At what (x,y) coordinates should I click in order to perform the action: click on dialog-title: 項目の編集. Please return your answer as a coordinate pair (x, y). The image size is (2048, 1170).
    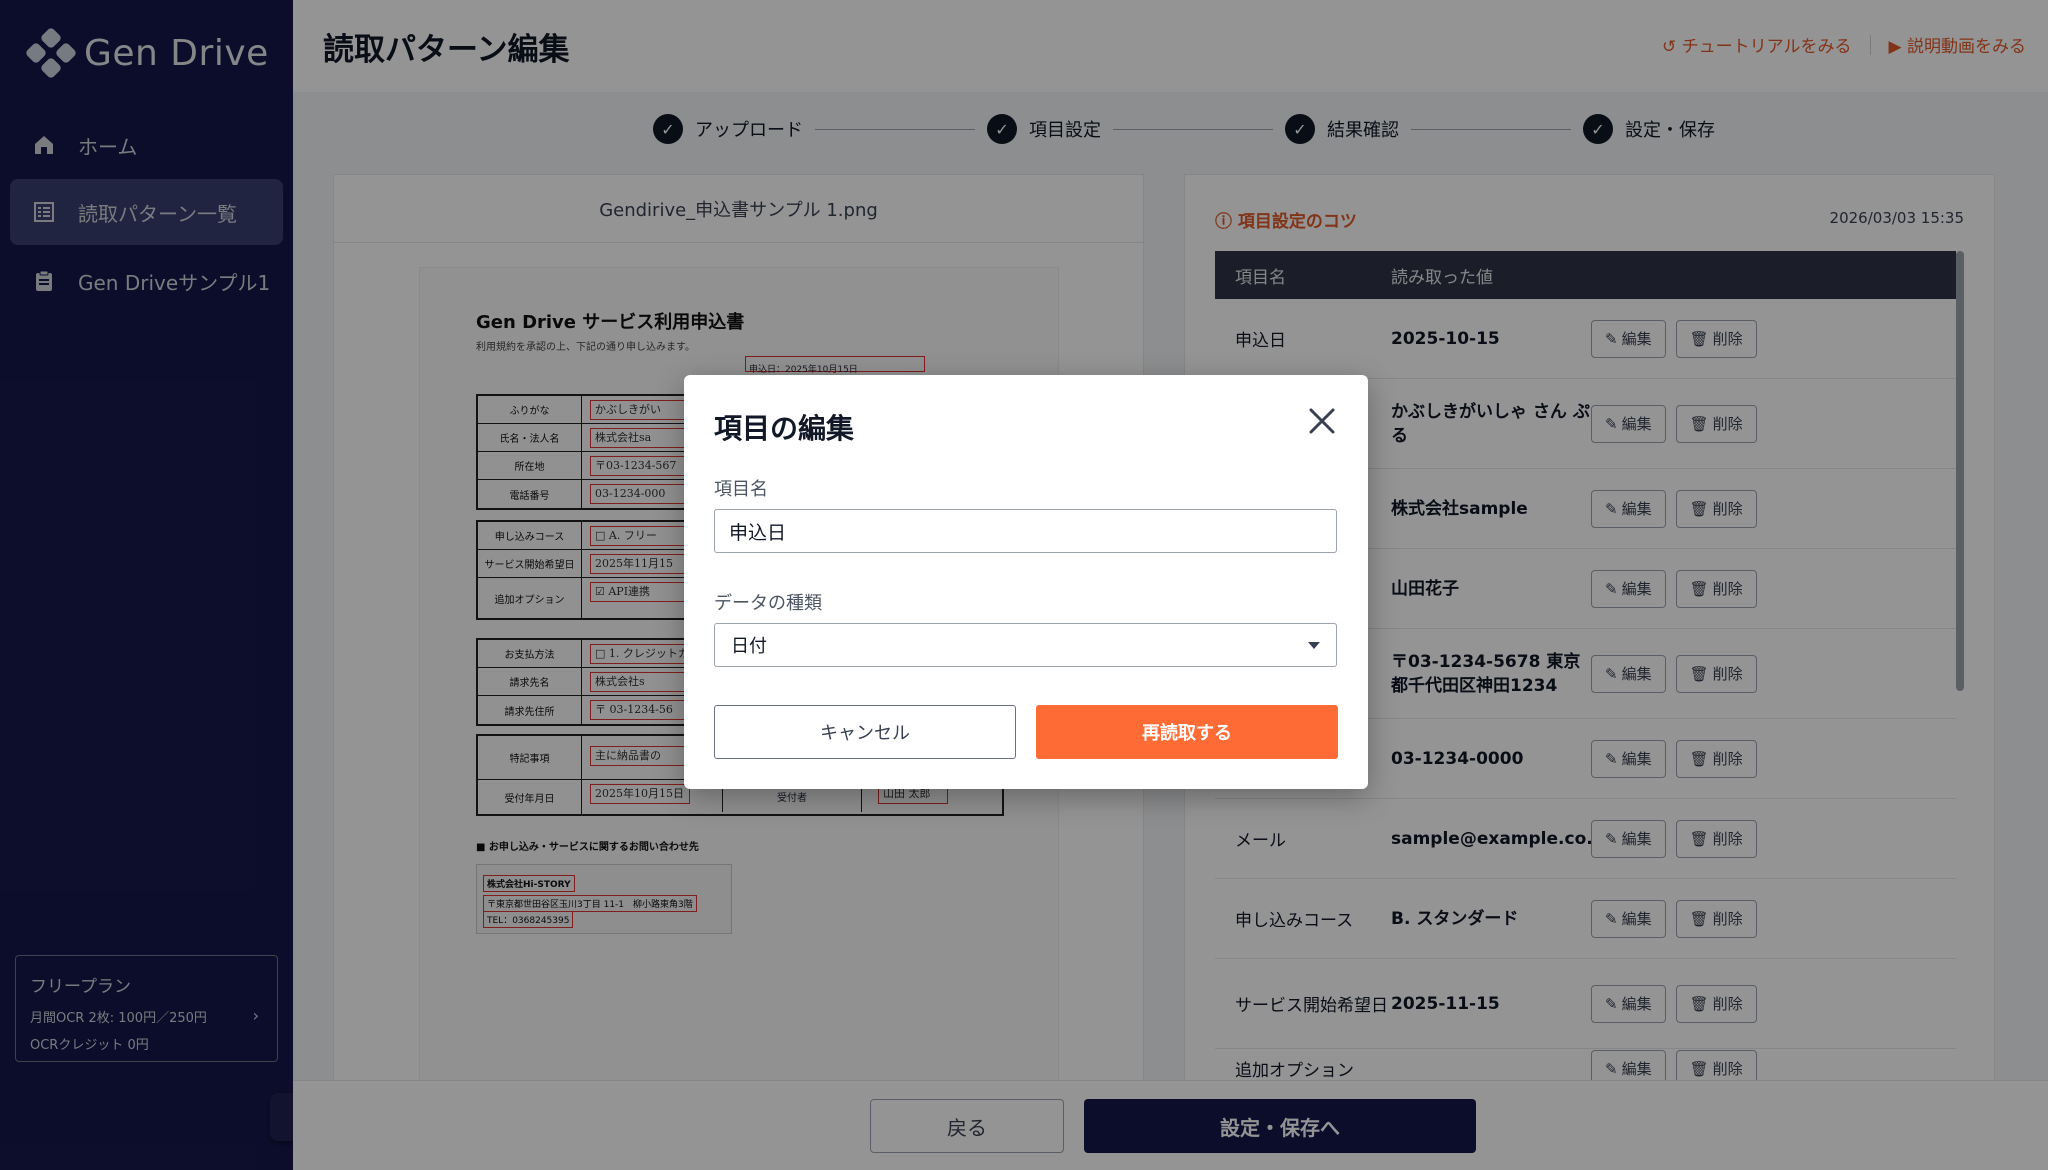
    Looking at the image, I should click on (784, 428).